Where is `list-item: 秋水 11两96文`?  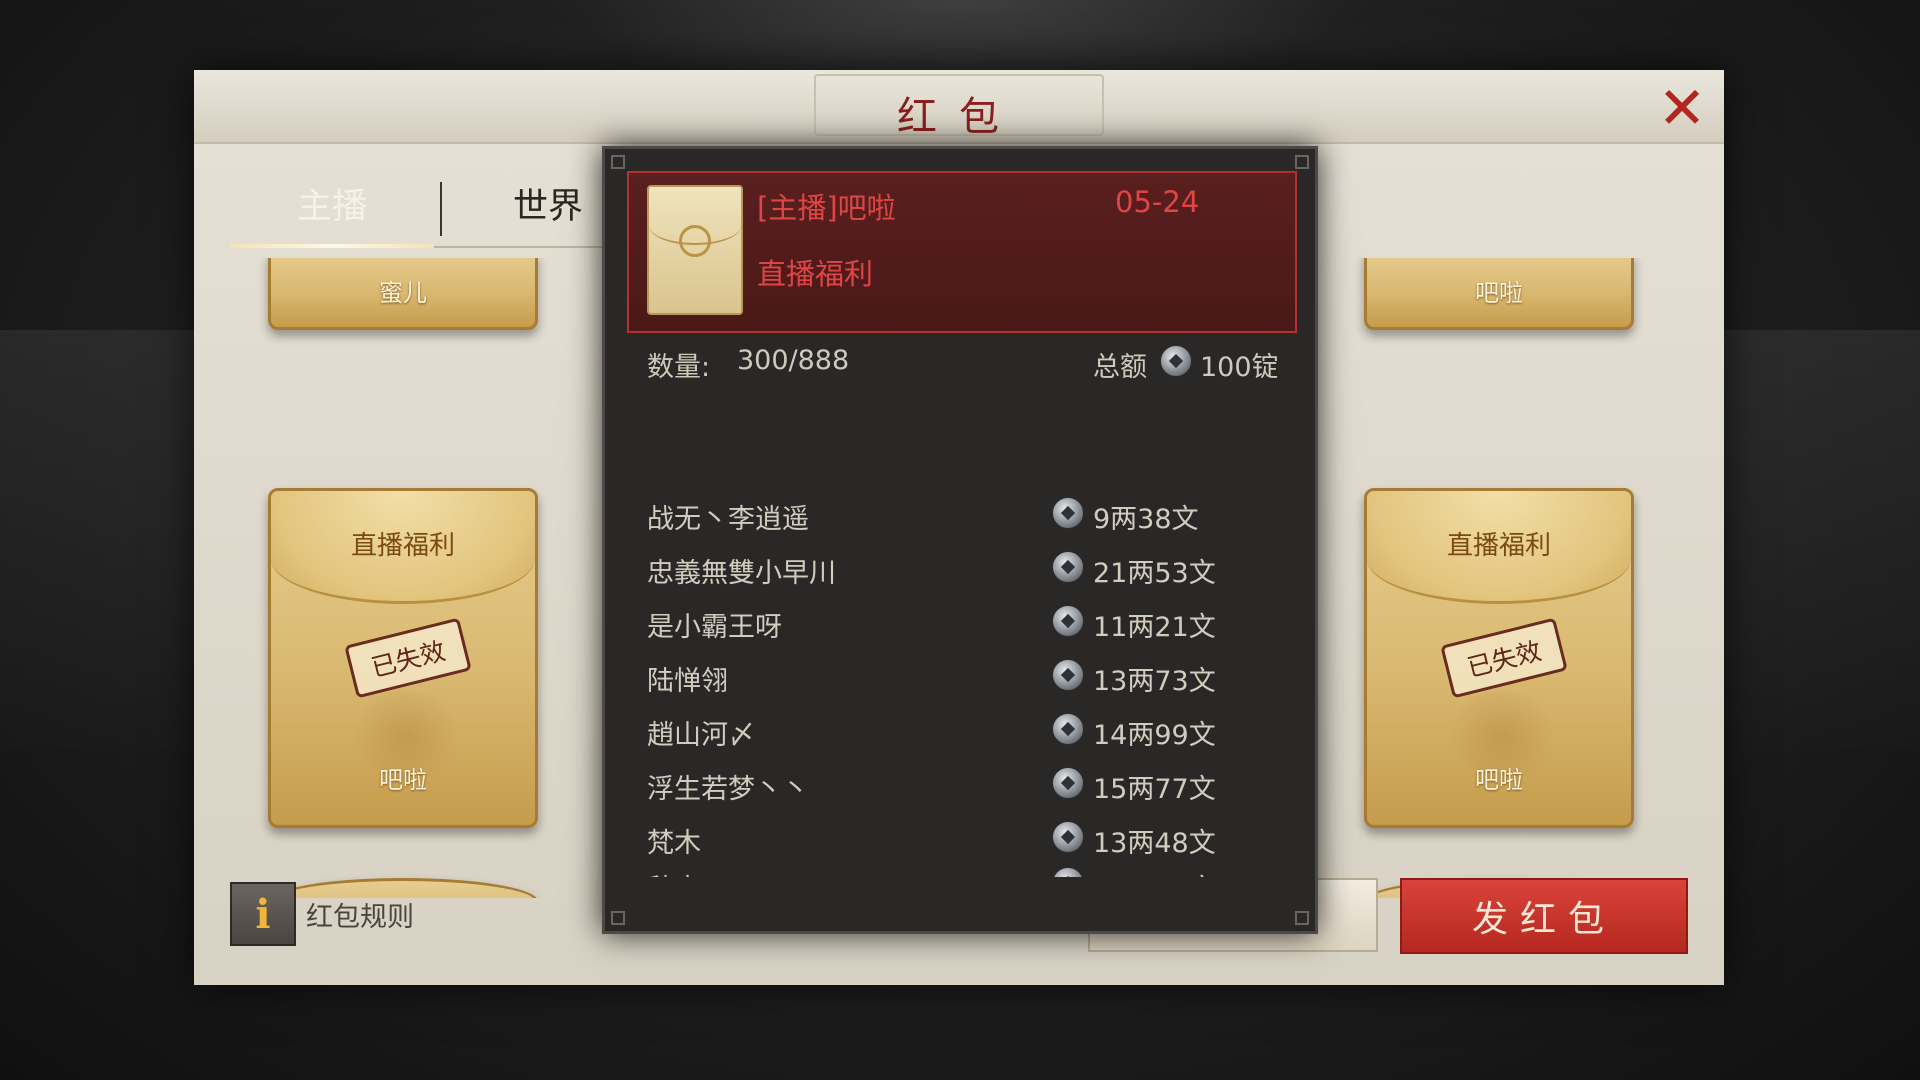
list-item: 秋水 11两96文 is located at coordinates (960, 868).